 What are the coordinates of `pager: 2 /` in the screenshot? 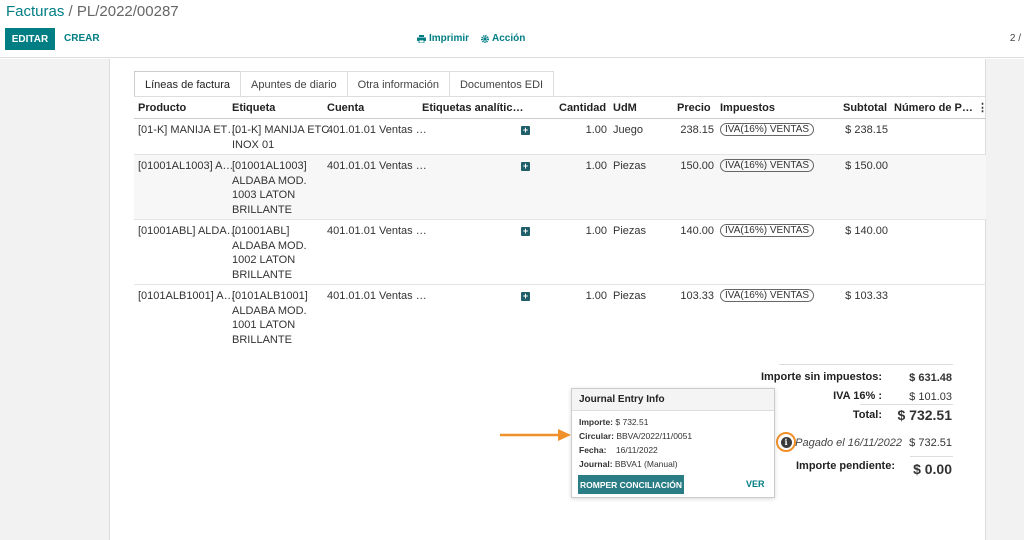 It's located at (1015, 38).